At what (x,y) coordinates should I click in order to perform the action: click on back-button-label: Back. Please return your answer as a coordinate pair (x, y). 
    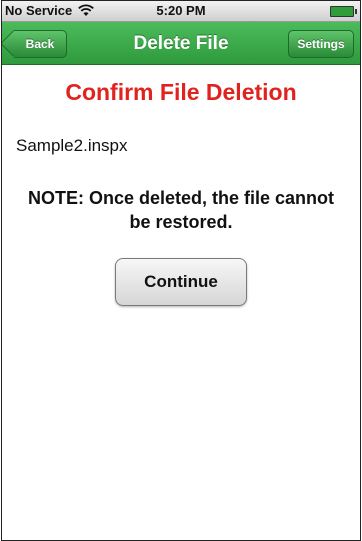
    Looking at the image, I should click on (40, 44).